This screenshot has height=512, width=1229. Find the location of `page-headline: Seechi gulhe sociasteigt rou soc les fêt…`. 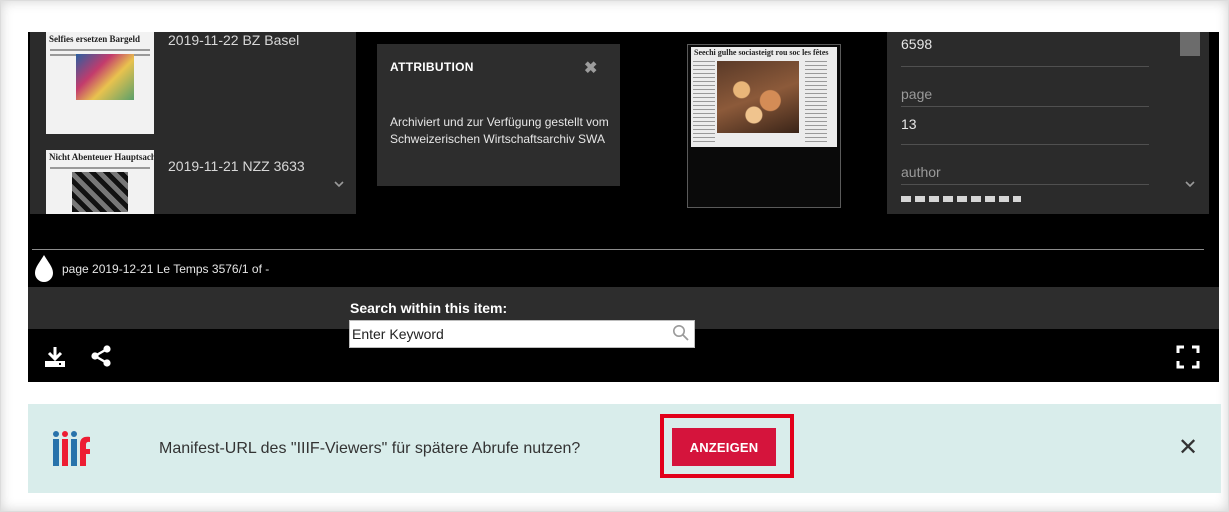

page-headline: Seechi gulhe sociasteigt rou soc les fêt… is located at coordinates (761, 52).